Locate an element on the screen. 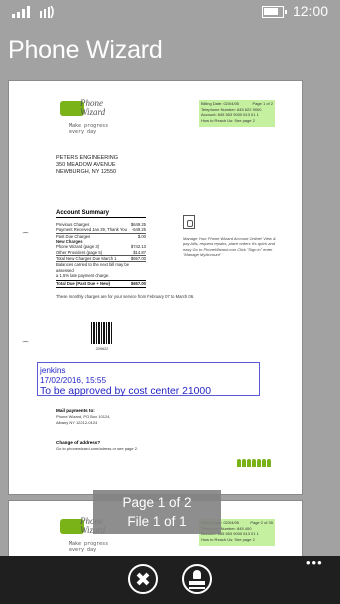 Image resolution: width=340 pixels, height=604 pixels. barcode-number: 209622 is located at coordinates (102, 349).